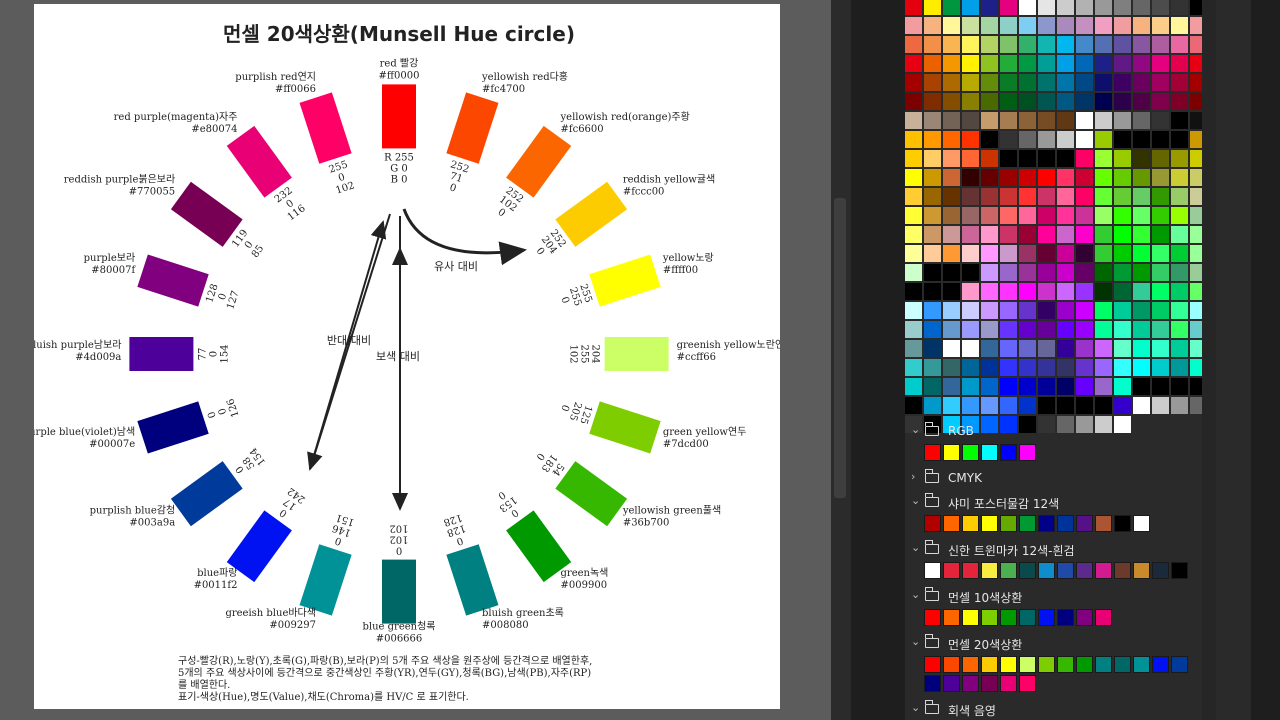 The height and width of the screenshot is (720, 1280). What do you see at coordinates (1209, 360) in the screenshot?
I see `swatches-scrollbar` at bounding box center [1209, 360].